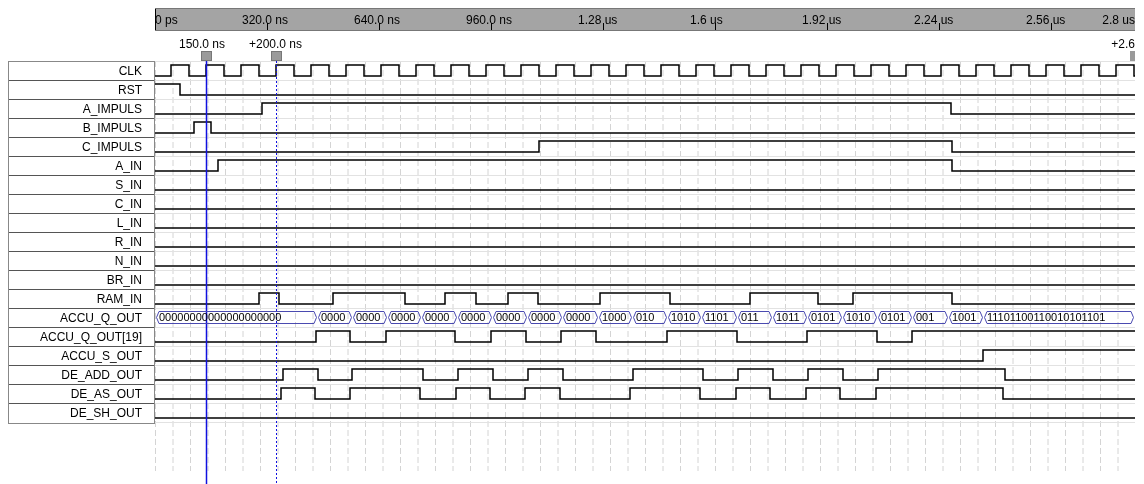 This screenshot has height=484, width=1144. I want to click on time-tick-label: 2.56 us, so click(1046, 20).